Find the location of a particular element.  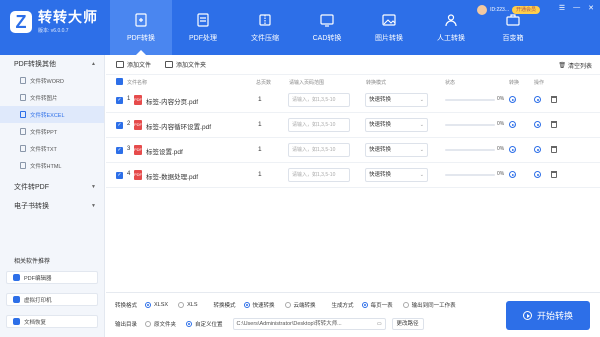

sidebar-item-excel: 文件转EXCEL is located at coordinates (52, 114).